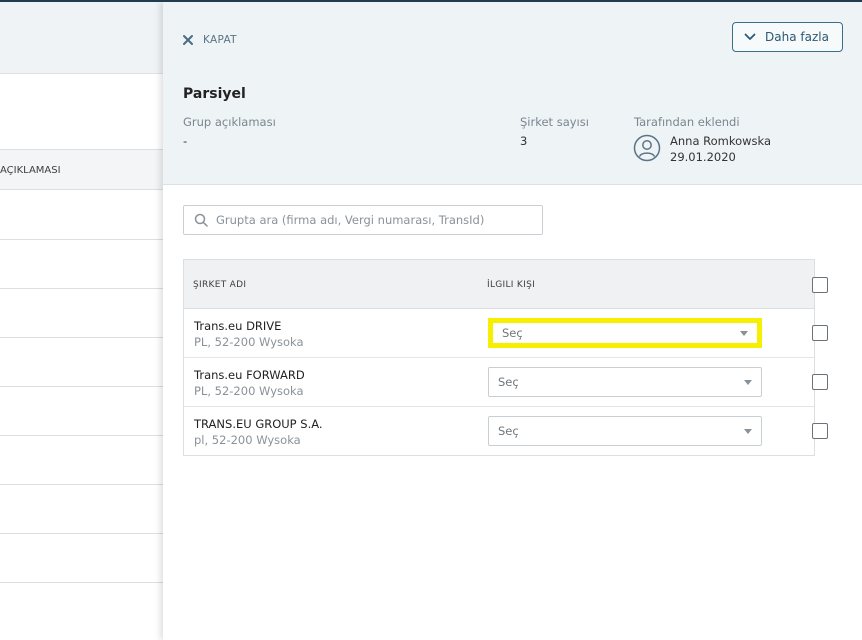 This screenshot has width=862, height=640. What do you see at coordinates (750, 36) in the screenshot?
I see `chevron-down-icon` at bounding box center [750, 36].